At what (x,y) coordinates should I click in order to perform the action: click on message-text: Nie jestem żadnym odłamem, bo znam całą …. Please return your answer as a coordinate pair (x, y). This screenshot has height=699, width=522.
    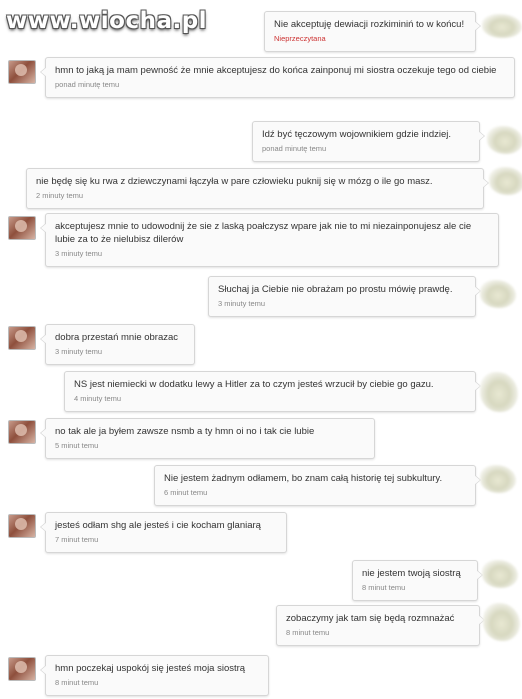
    Looking at the image, I should click on (303, 478).